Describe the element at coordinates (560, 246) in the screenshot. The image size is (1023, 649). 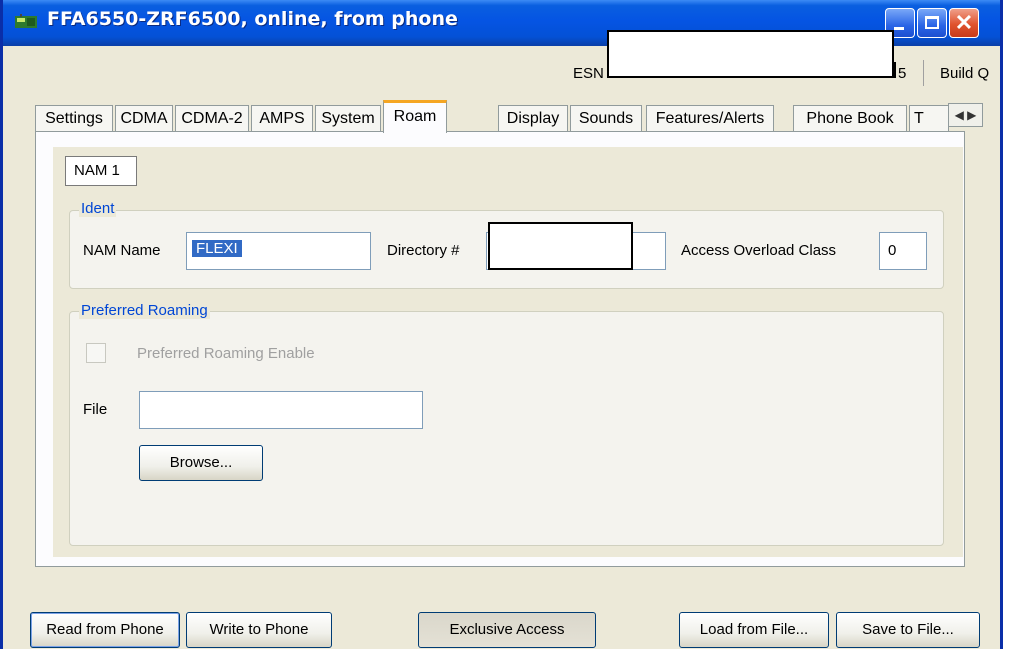
I see `redacted-directory-number` at that location.